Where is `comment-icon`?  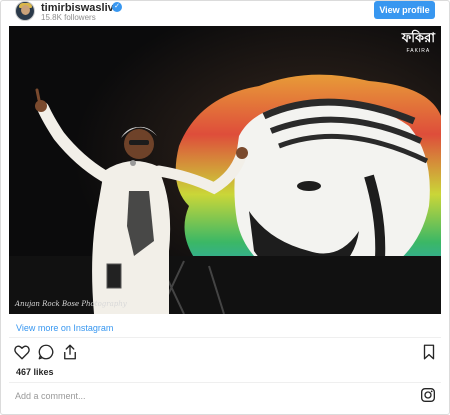 comment-icon is located at coordinates (47, 353).